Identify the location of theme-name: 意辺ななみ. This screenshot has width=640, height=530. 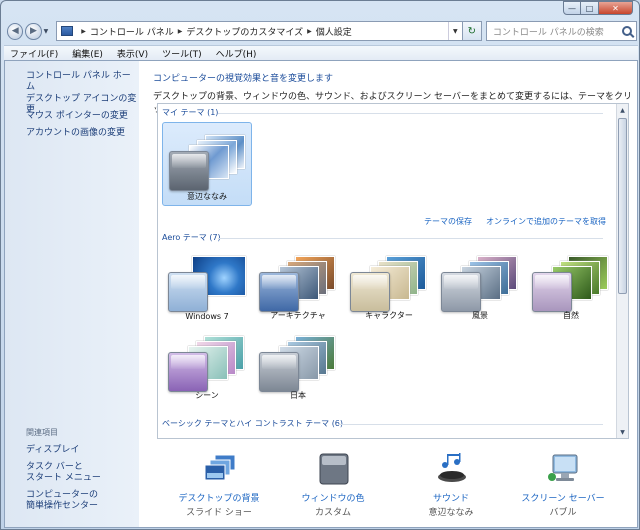
(207, 196).